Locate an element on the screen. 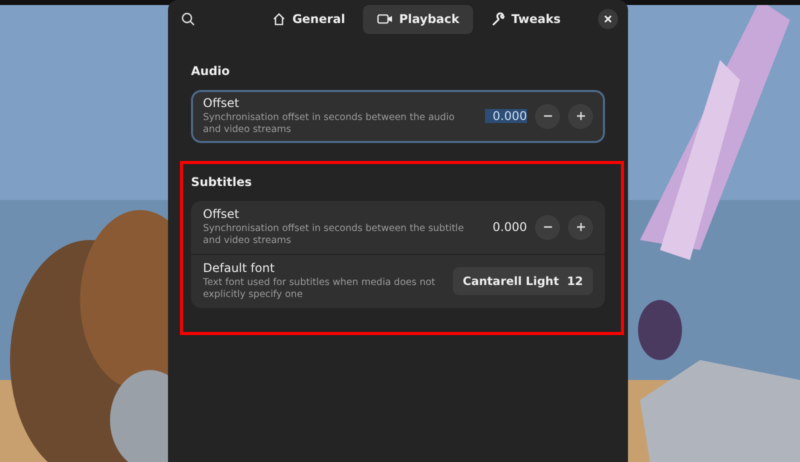 The width and height of the screenshot is (800, 462). wrench-icon is located at coordinates (498, 19).